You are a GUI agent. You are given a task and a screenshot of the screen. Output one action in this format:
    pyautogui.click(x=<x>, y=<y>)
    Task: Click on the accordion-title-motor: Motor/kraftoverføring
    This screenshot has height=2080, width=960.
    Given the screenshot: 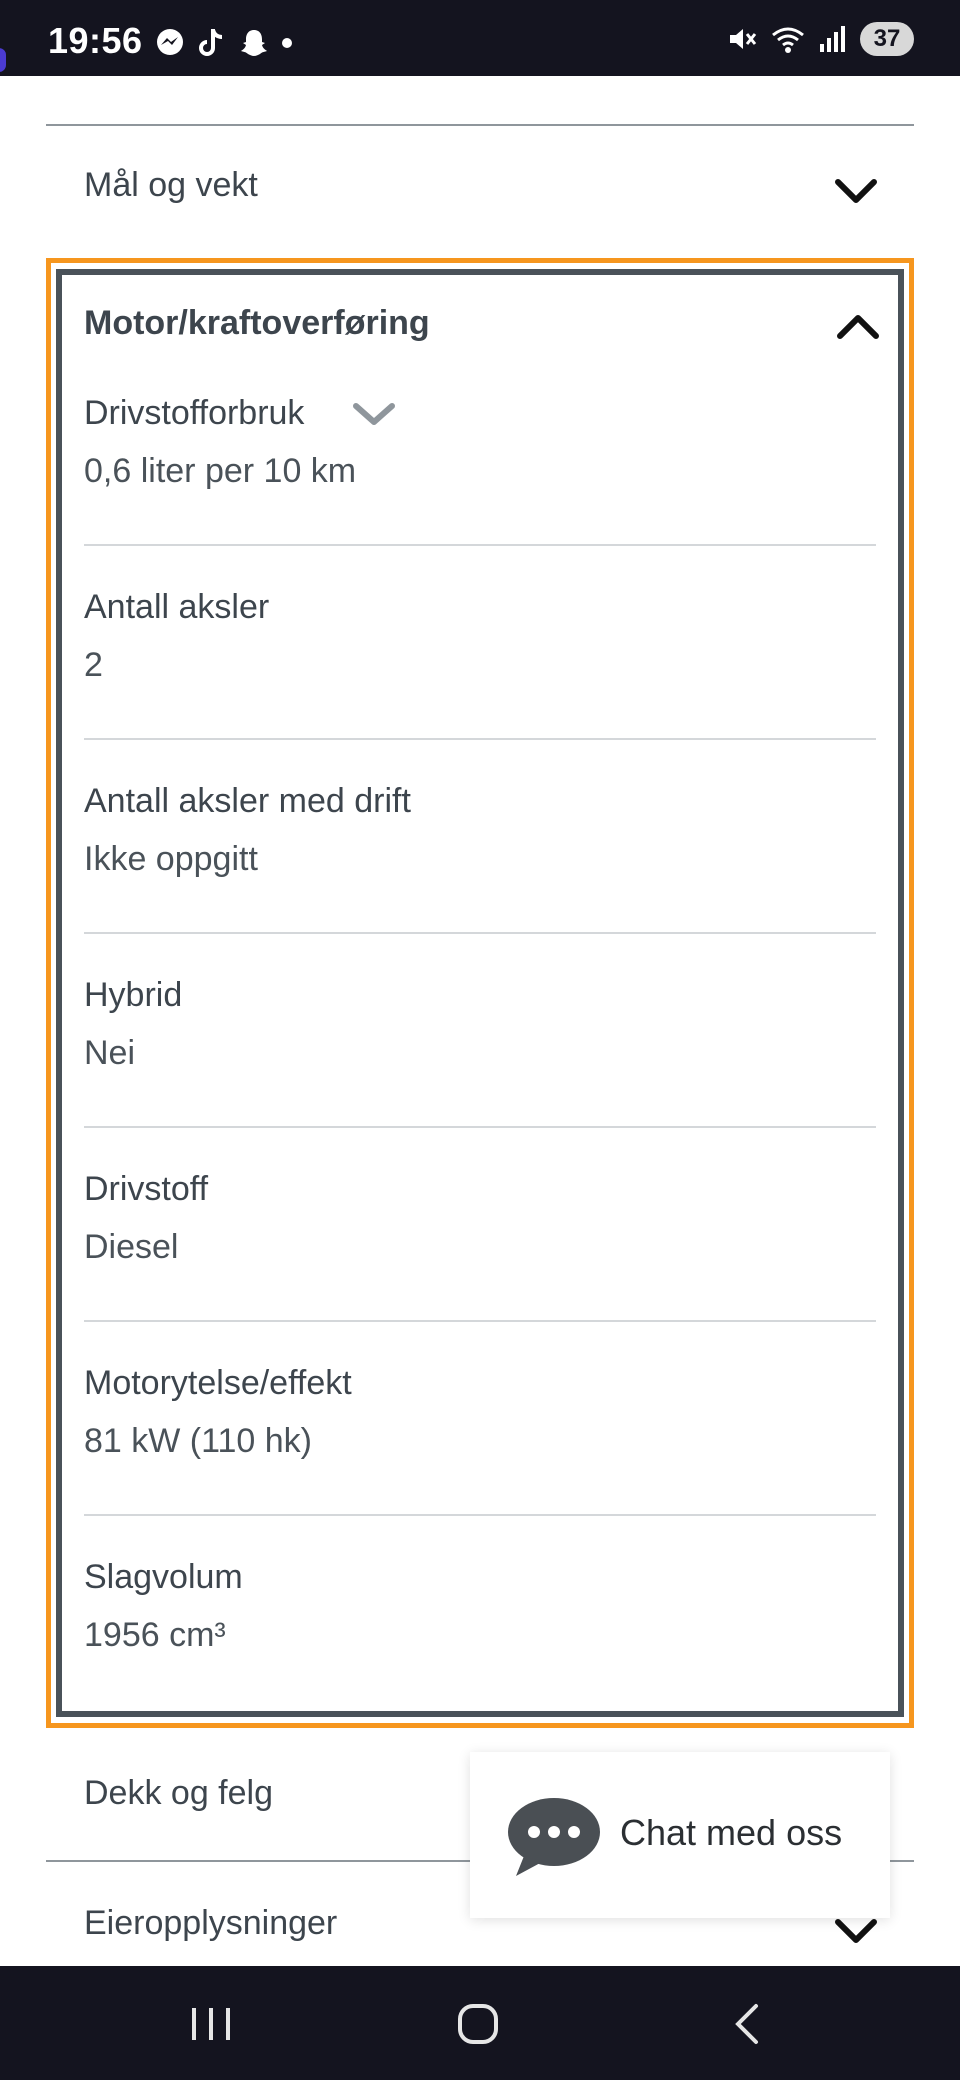 What is the action you would take?
    pyautogui.click(x=384, y=323)
    